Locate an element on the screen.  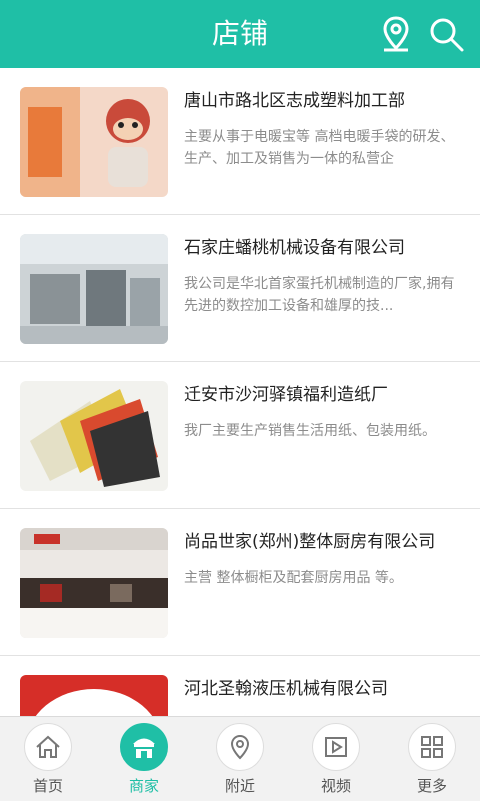
app-header: 店铺 is located at coordinates (240, 34).